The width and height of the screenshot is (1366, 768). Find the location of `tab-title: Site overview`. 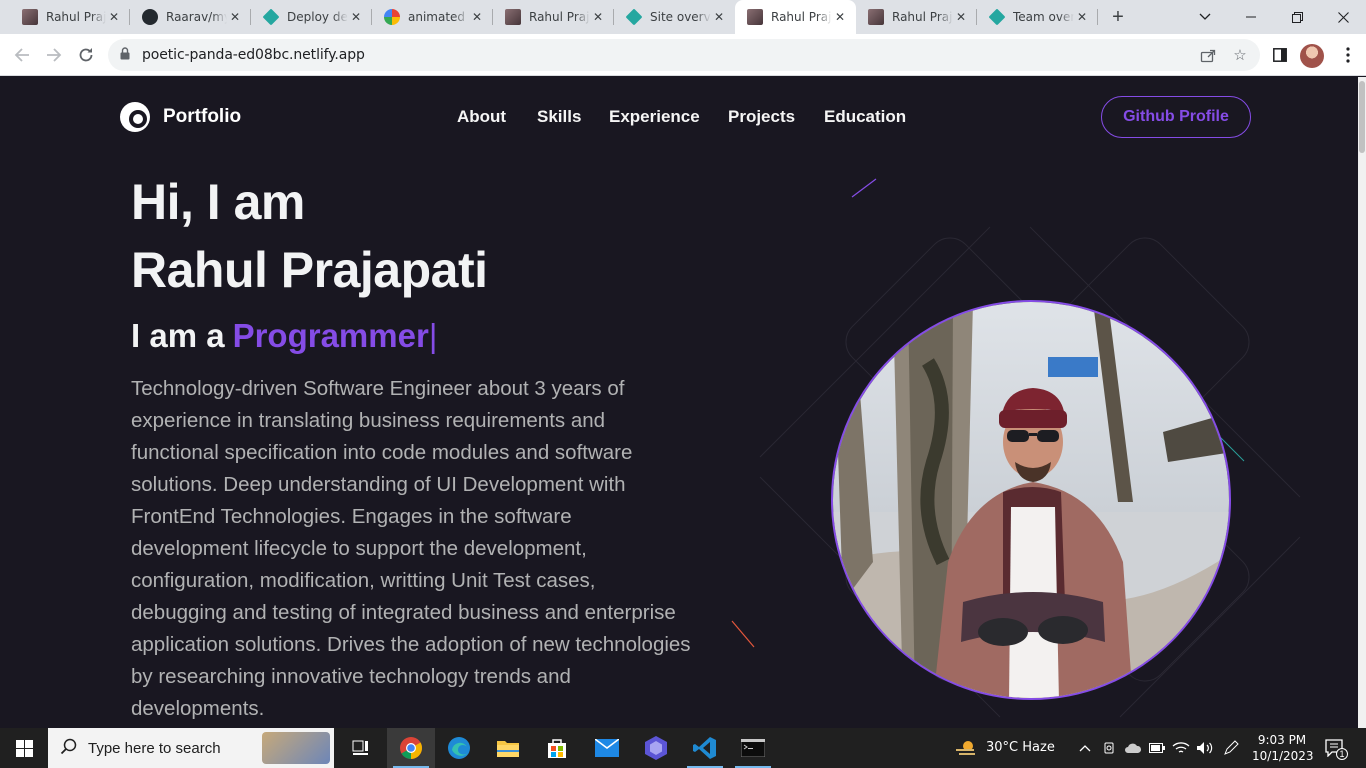

tab-title: Site overview is located at coordinates (680, 17).